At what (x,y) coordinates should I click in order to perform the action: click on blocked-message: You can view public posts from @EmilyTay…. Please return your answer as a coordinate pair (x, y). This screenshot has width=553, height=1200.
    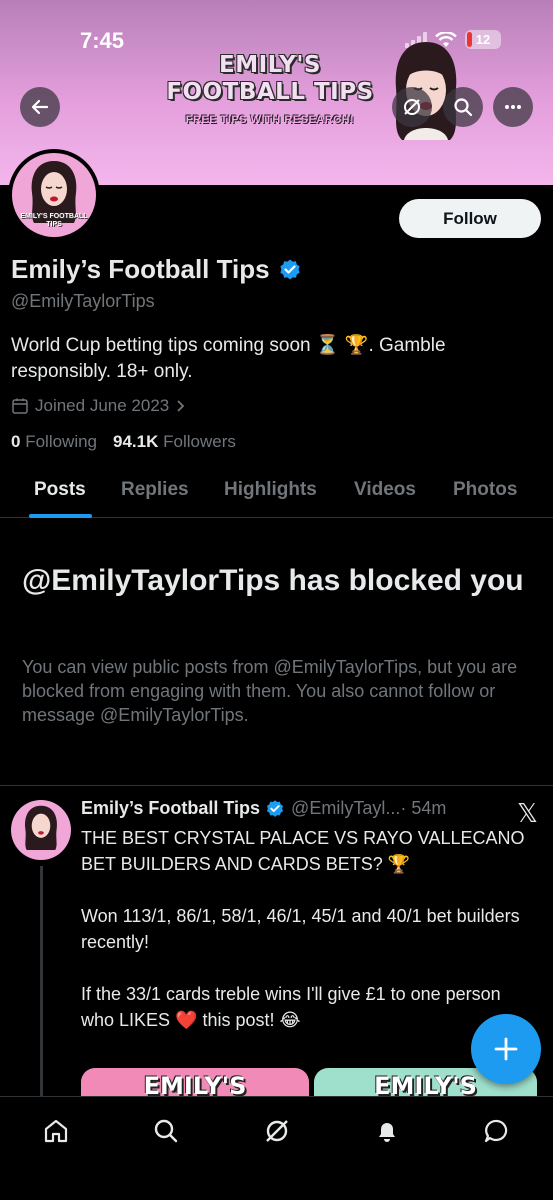
    Looking at the image, I should click on (270, 691).